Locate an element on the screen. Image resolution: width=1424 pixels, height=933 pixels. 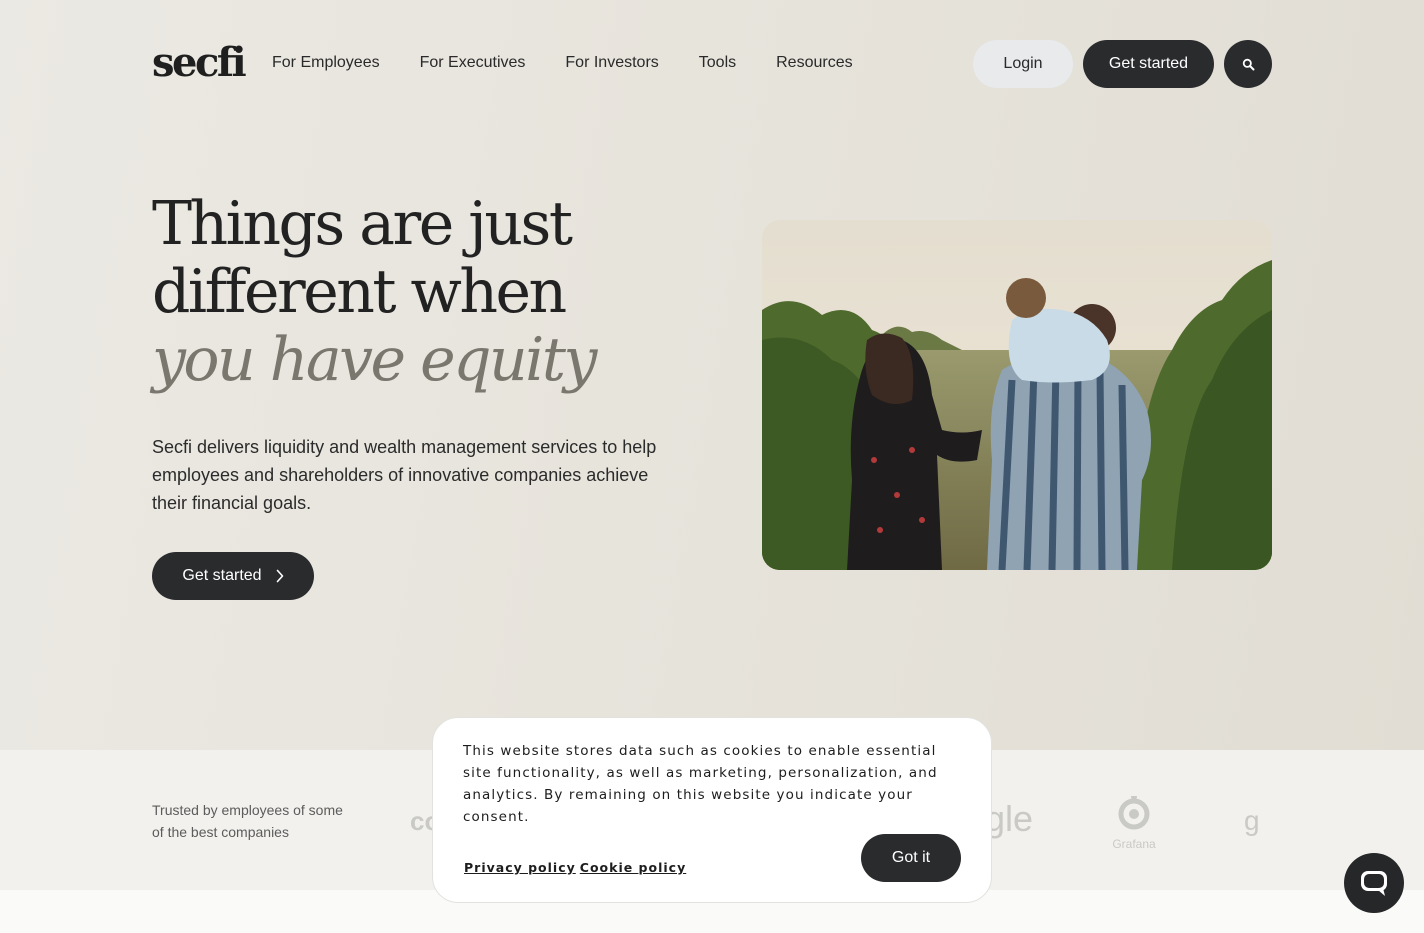
chat-bubble-icon is located at coordinates (1374, 883).